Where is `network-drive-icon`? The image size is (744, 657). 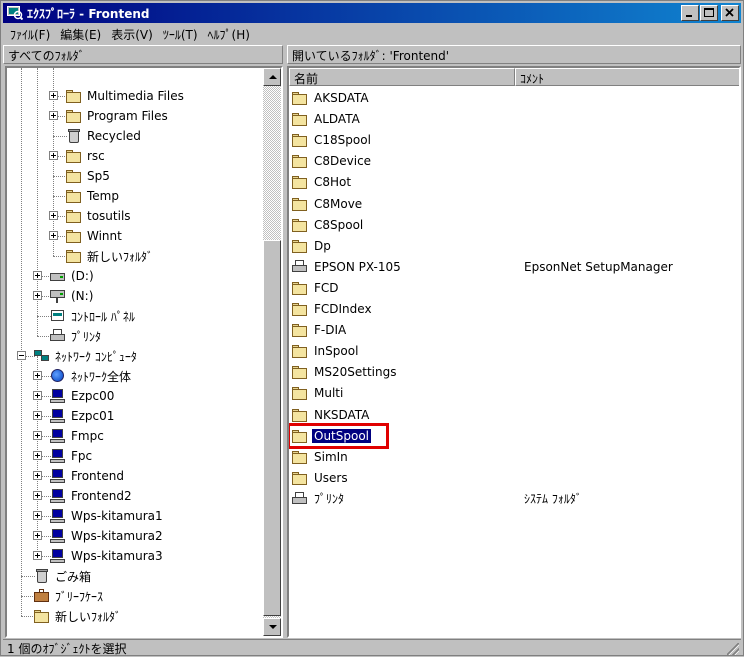
network-drive-icon is located at coordinates (58, 296).